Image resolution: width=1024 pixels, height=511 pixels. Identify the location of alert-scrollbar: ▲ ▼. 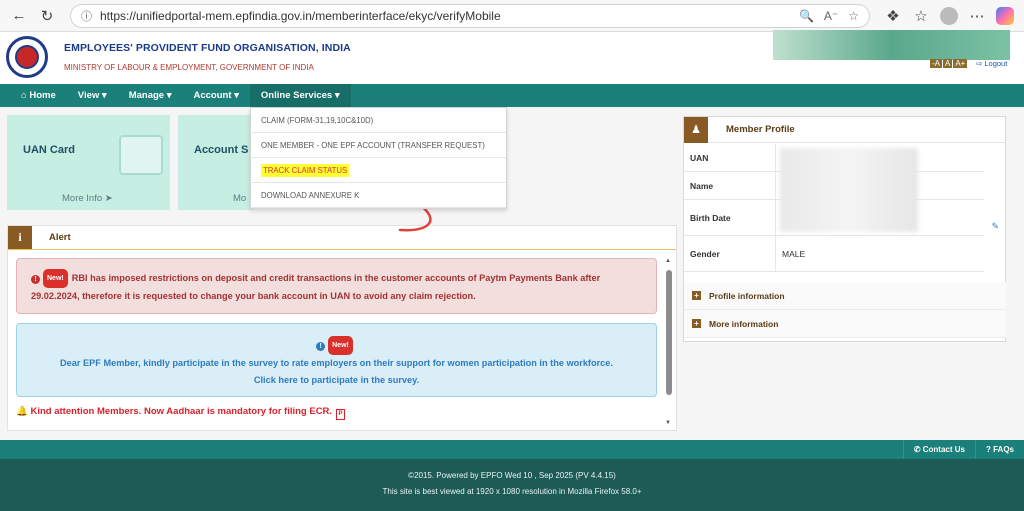
(669, 341).